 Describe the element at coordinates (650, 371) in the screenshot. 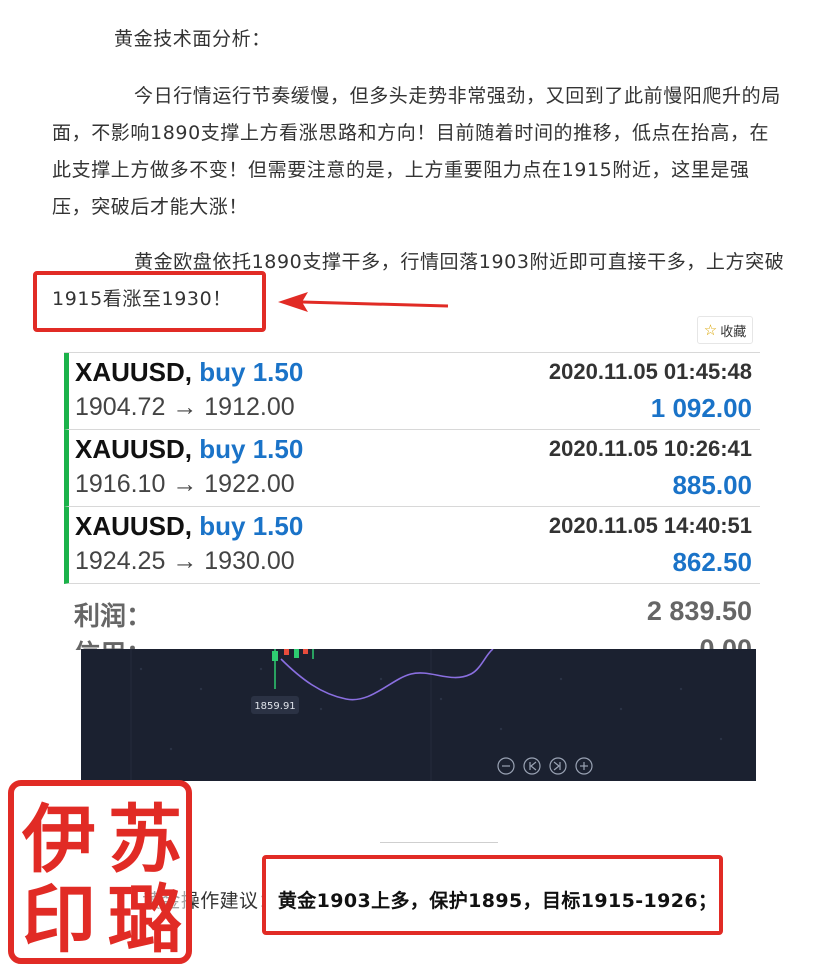

I see `trade-time: 2020.11.05 01:45:48` at that location.